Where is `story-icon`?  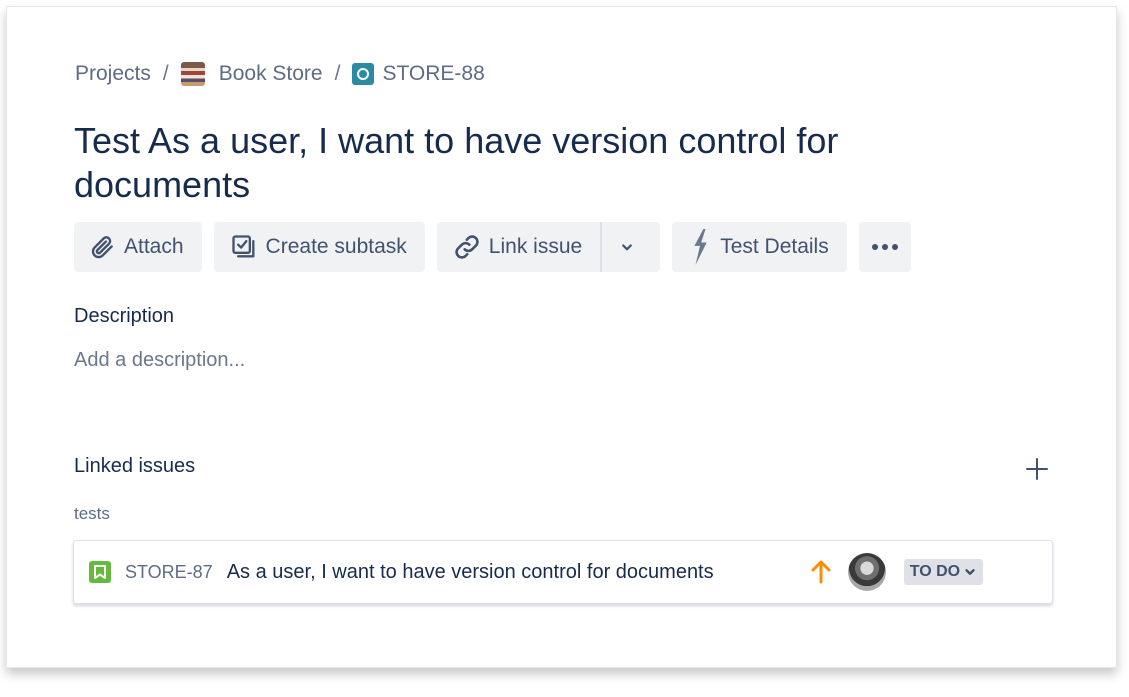
story-icon is located at coordinates (100, 572).